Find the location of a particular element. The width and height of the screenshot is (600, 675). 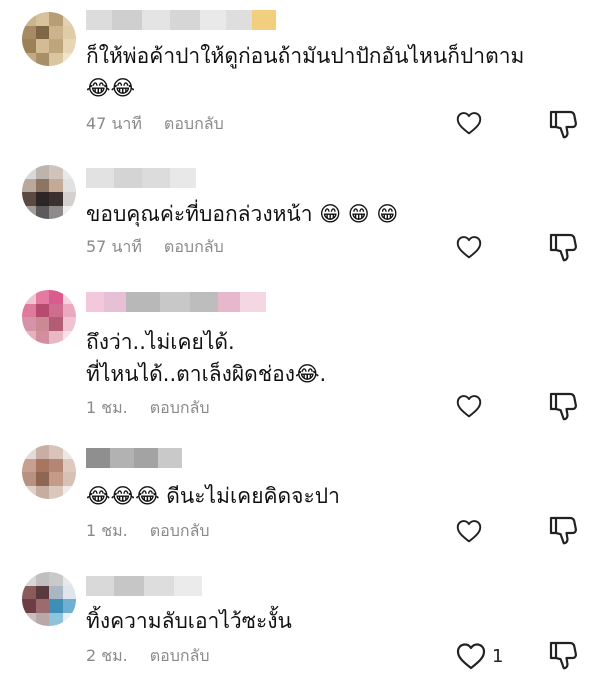

timestamp: 47 นาที is located at coordinates (114, 123).